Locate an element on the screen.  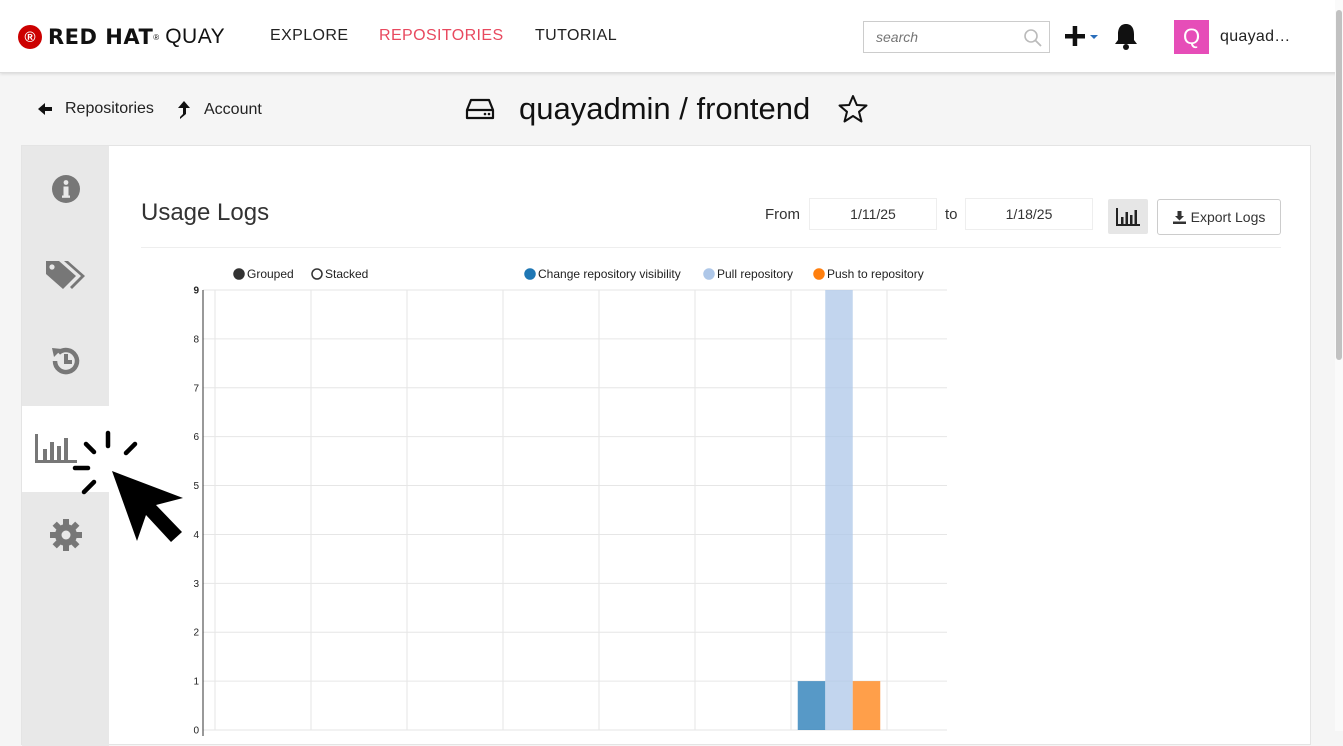
nav-tutorial: TUTORIAL is located at coordinates (576, 36).